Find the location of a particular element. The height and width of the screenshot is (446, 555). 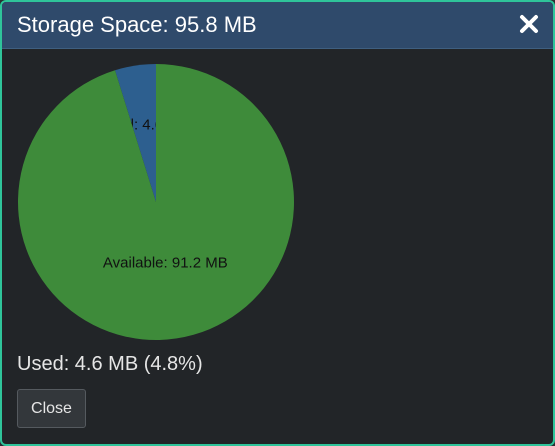

close-button: Close is located at coordinates (51, 408).